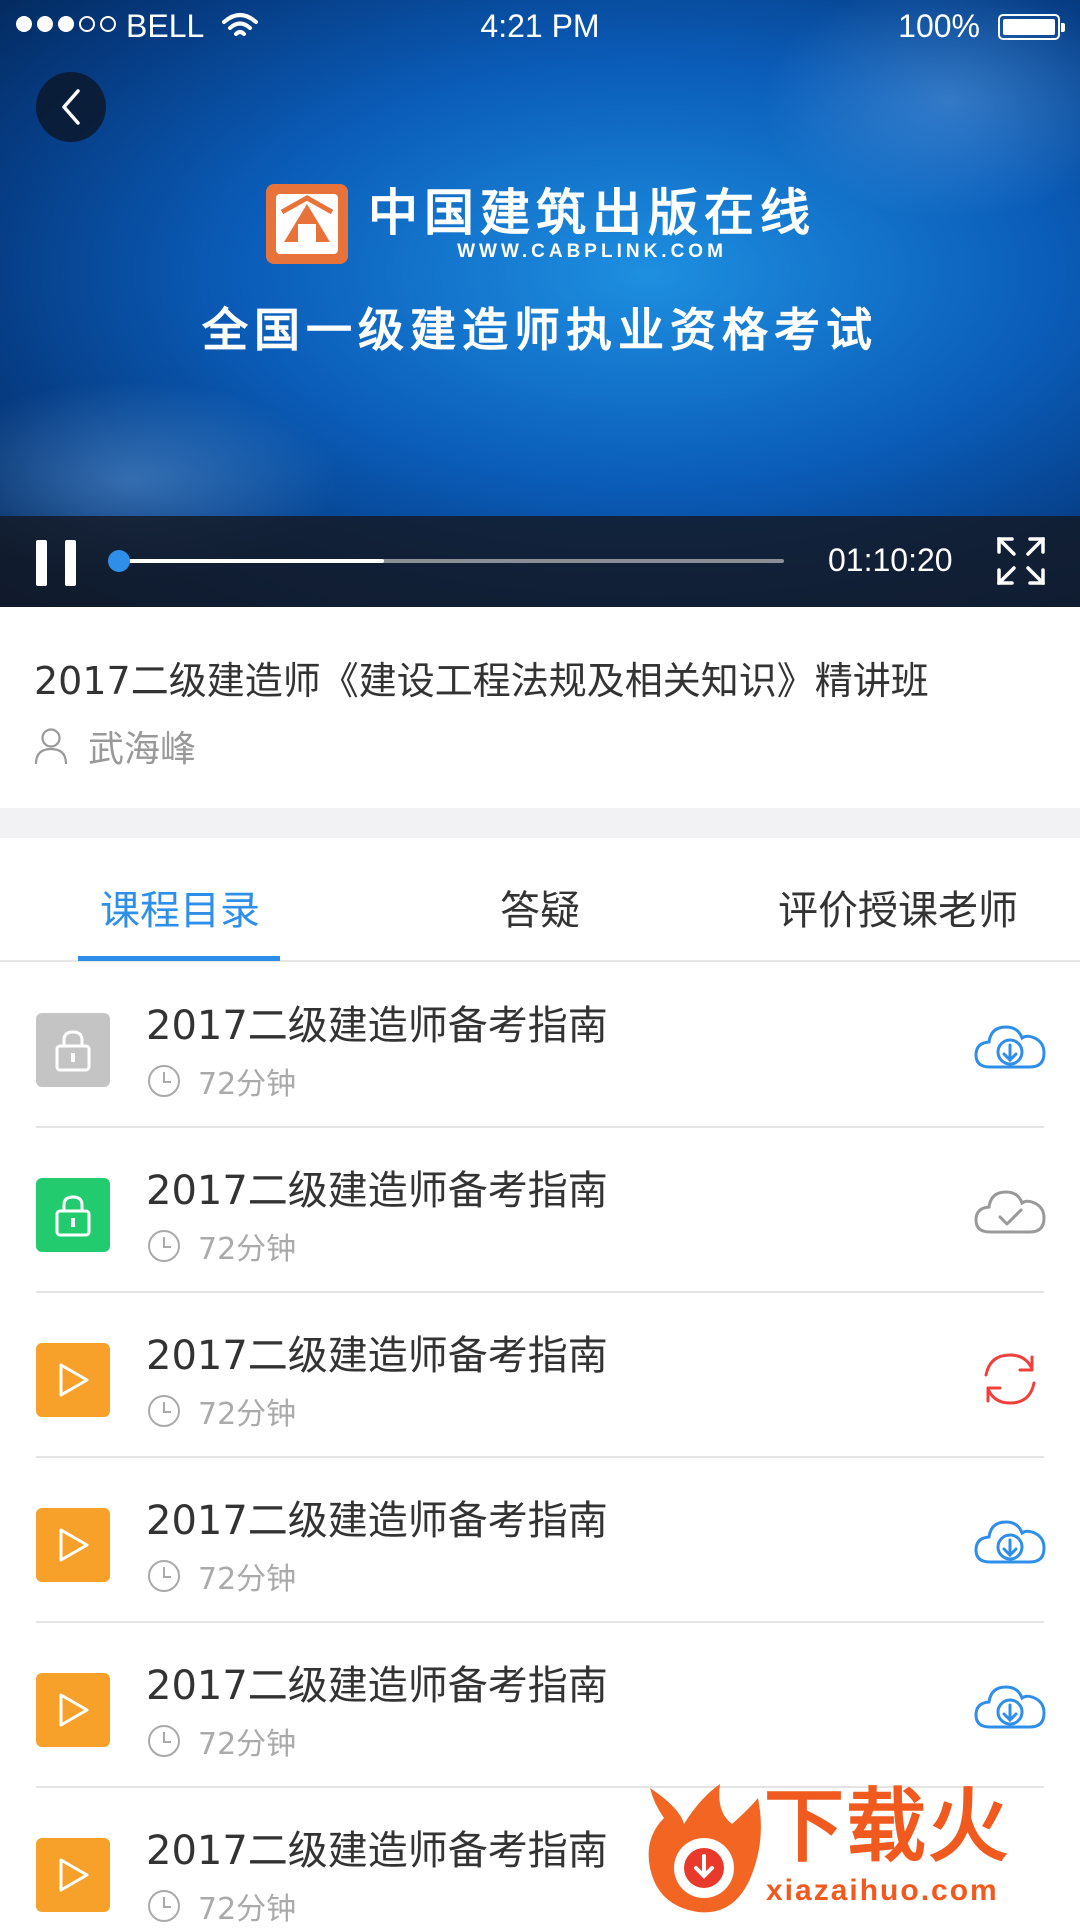 Image resolution: width=1080 pixels, height=1928 pixels. What do you see at coordinates (592, 251) in the screenshot?
I see `publisher-url: WWW.CABPLINK.COM` at bounding box center [592, 251].